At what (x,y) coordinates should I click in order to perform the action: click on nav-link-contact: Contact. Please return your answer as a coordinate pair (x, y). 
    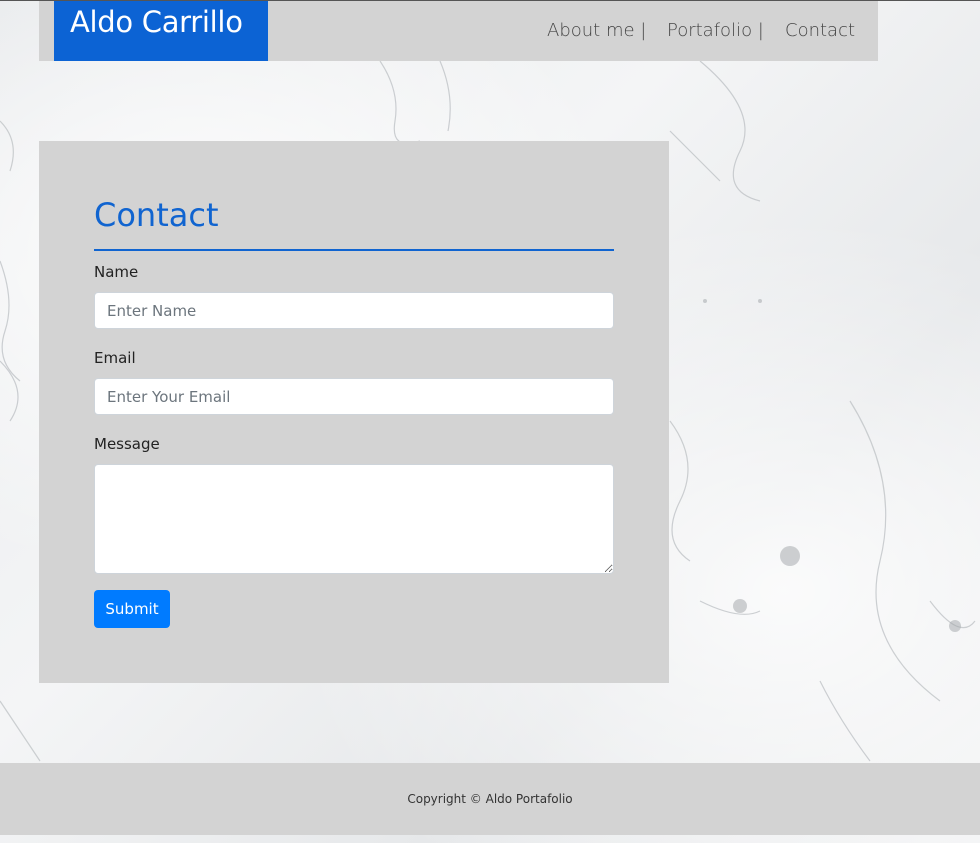
    Looking at the image, I should click on (820, 30).